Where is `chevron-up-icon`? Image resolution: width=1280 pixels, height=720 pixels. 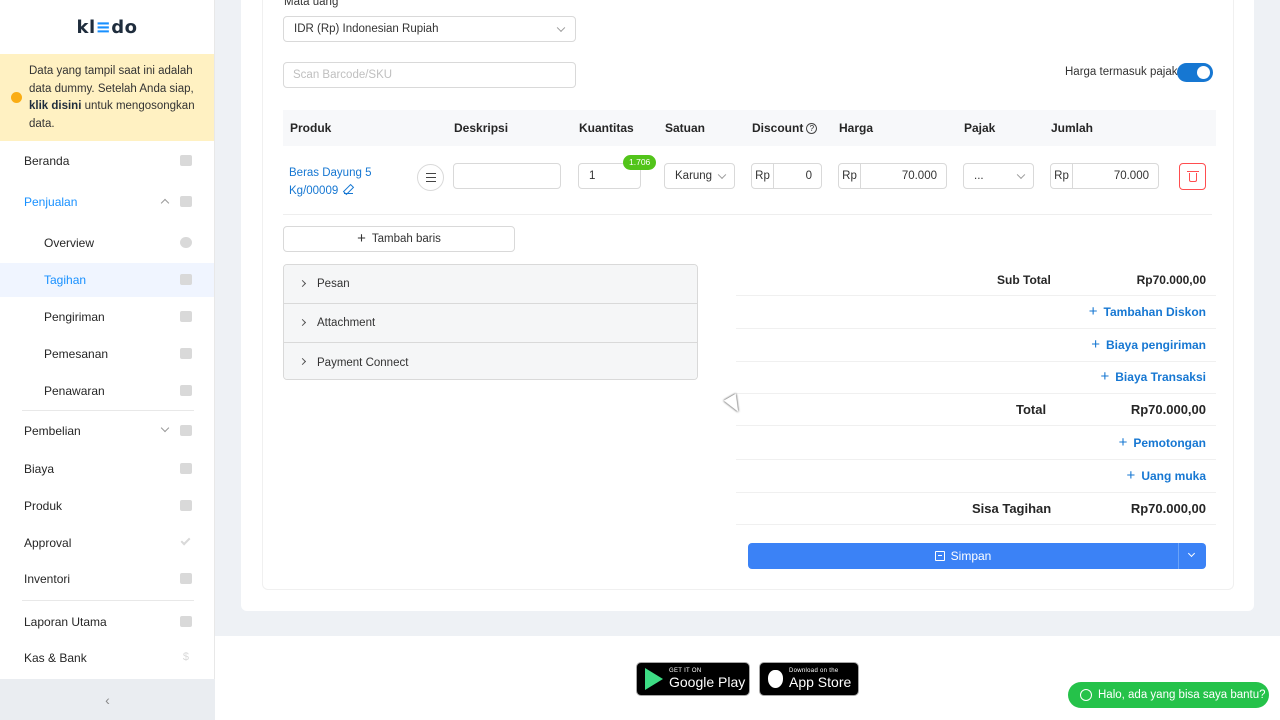 chevron-up-icon is located at coordinates (165, 203).